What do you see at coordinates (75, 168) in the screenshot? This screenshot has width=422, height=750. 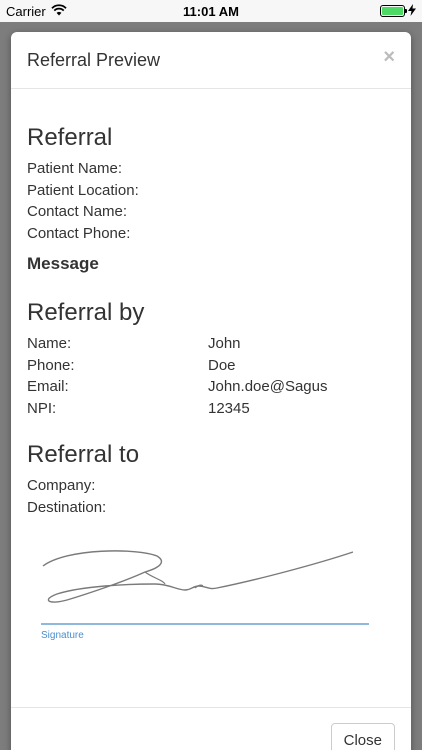 I see `patient-name-label: Patient Name:` at bounding box center [75, 168].